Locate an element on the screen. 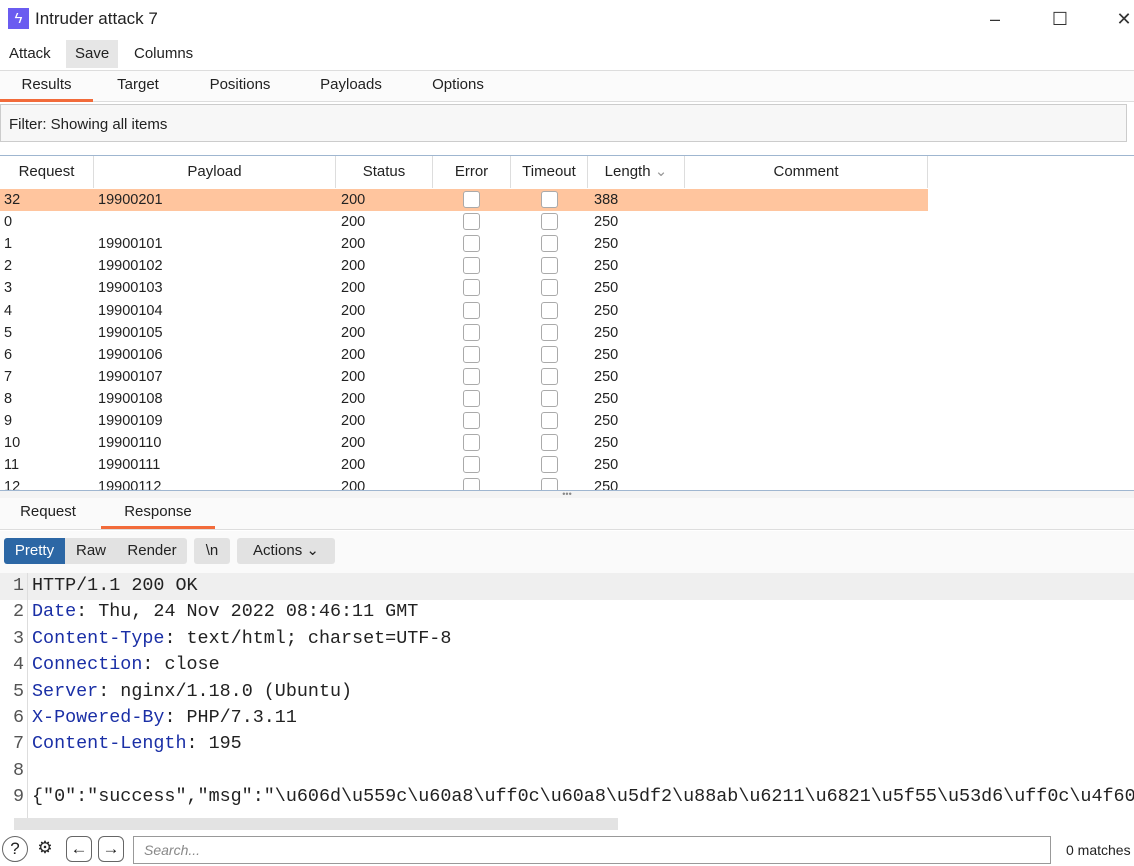  code-line: 5 Server: nginx/1.18.0 (Ubuntu) is located at coordinates (567, 692).